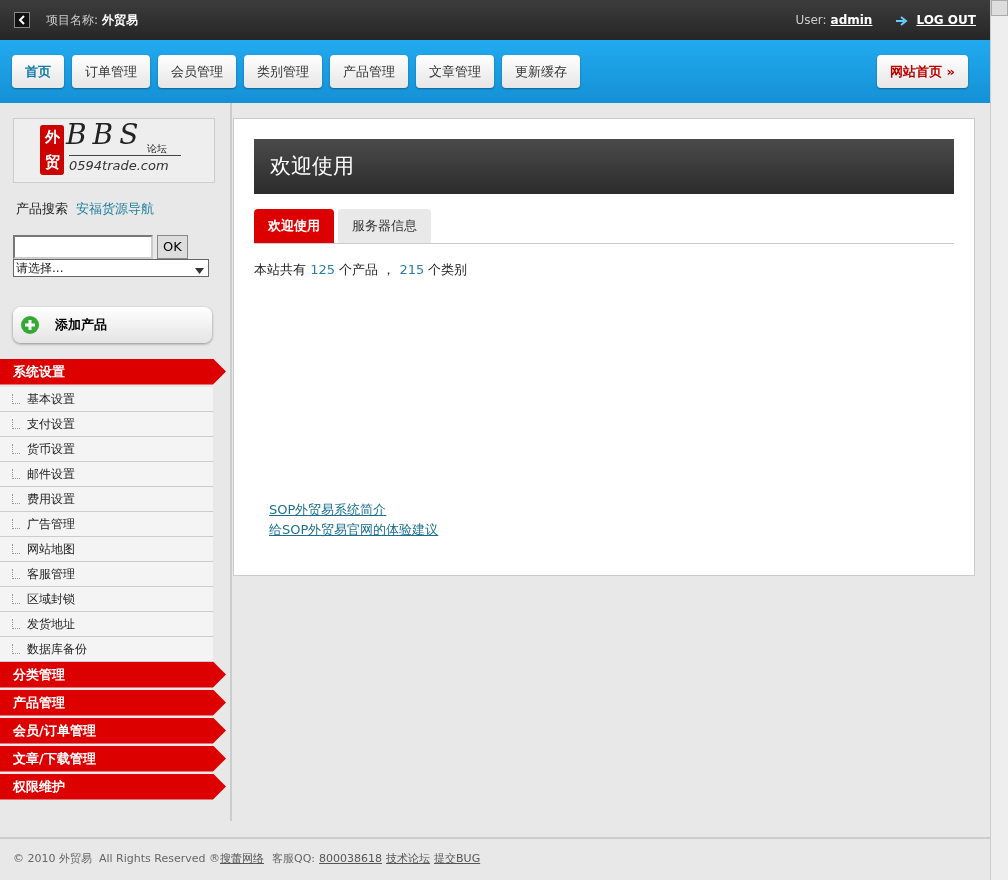  Describe the element at coordinates (111, 71) in the screenshot. I see `nav-tab: 订单管理` at that location.